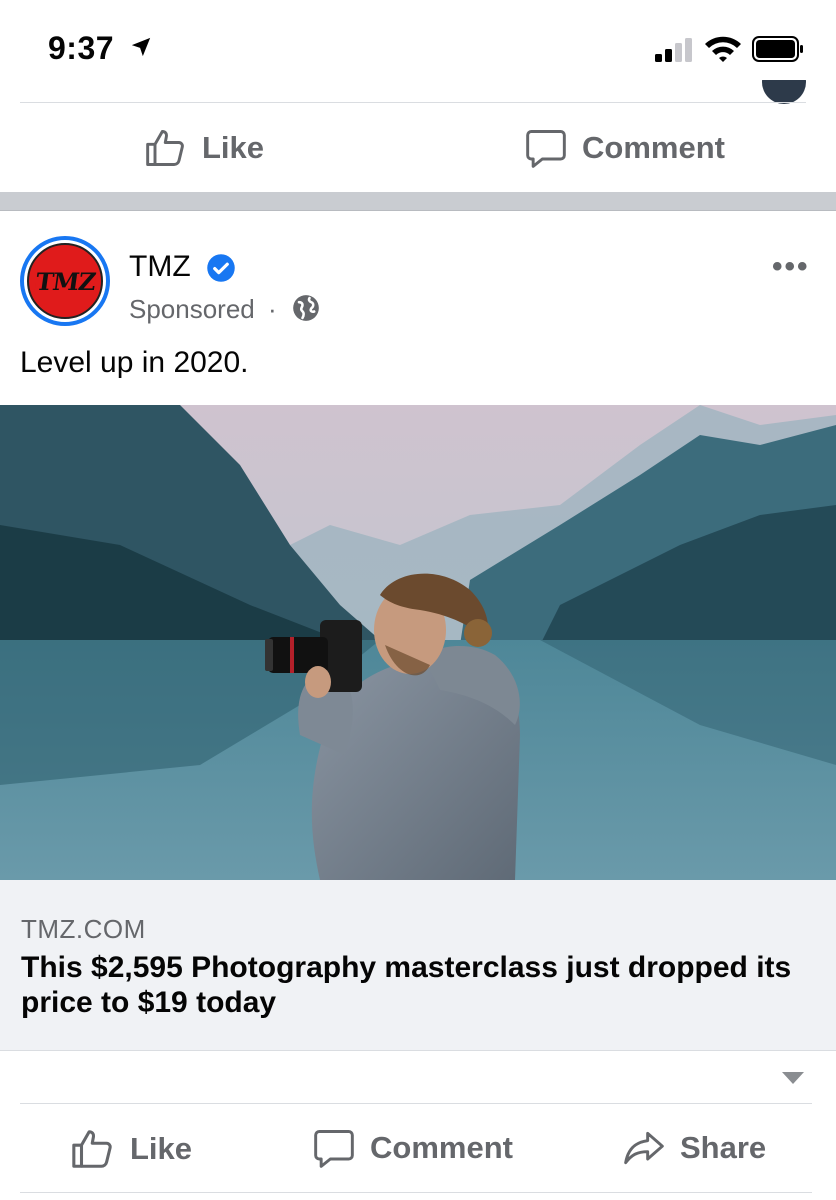 The width and height of the screenshot is (836, 1200). Describe the element at coordinates (723, 49) in the screenshot. I see `wifi-icon` at that location.